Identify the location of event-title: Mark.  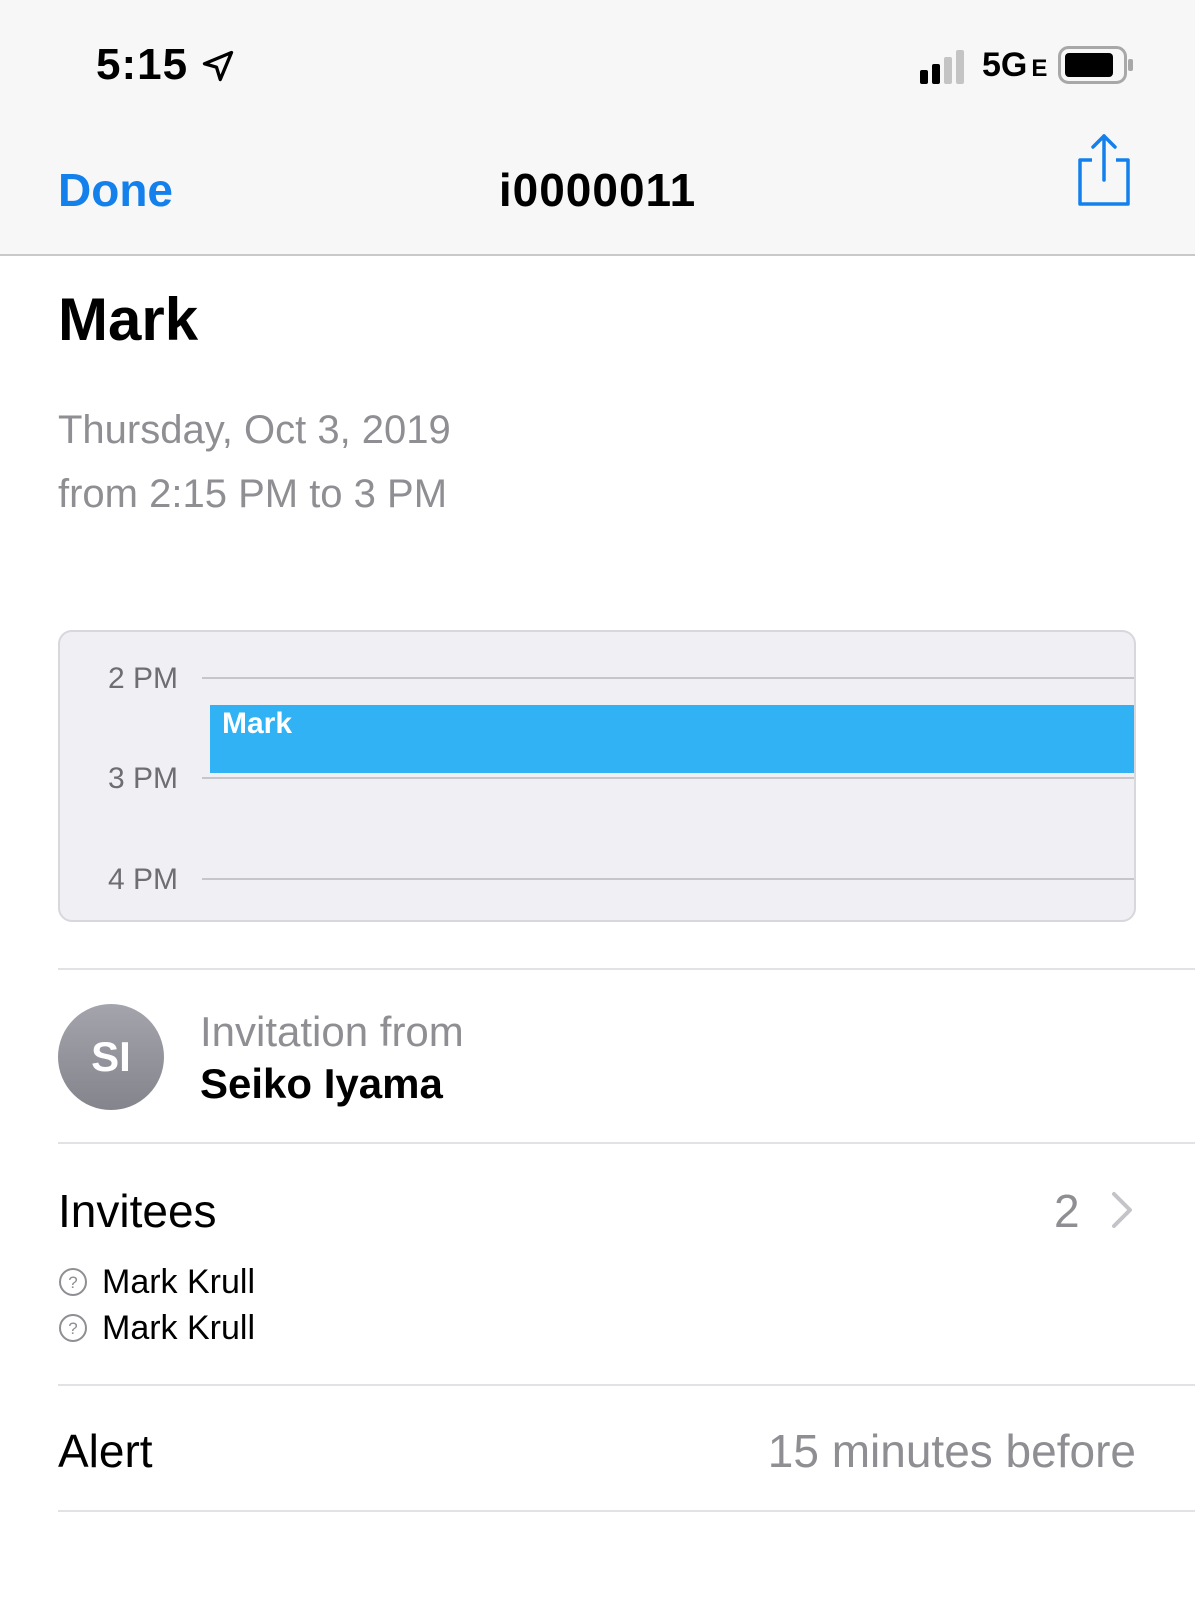
(128, 319).